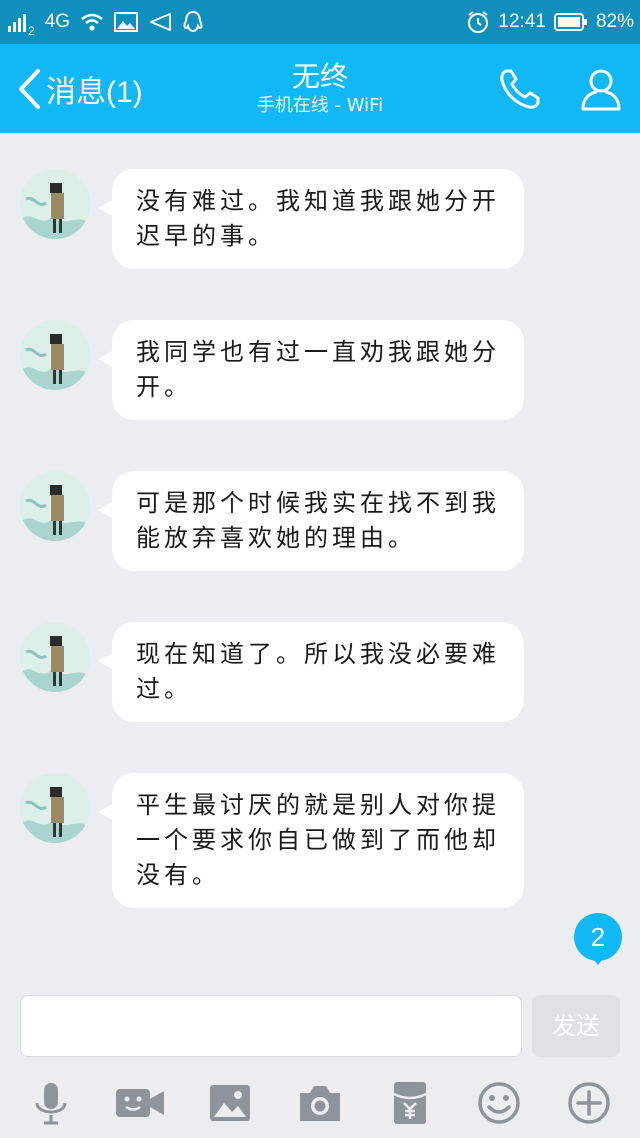 The height and width of the screenshot is (1138, 640). What do you see at coordinates (161, 22) in the screenshot?
I see `send-notification-icon` at bounding box center [161, 22].